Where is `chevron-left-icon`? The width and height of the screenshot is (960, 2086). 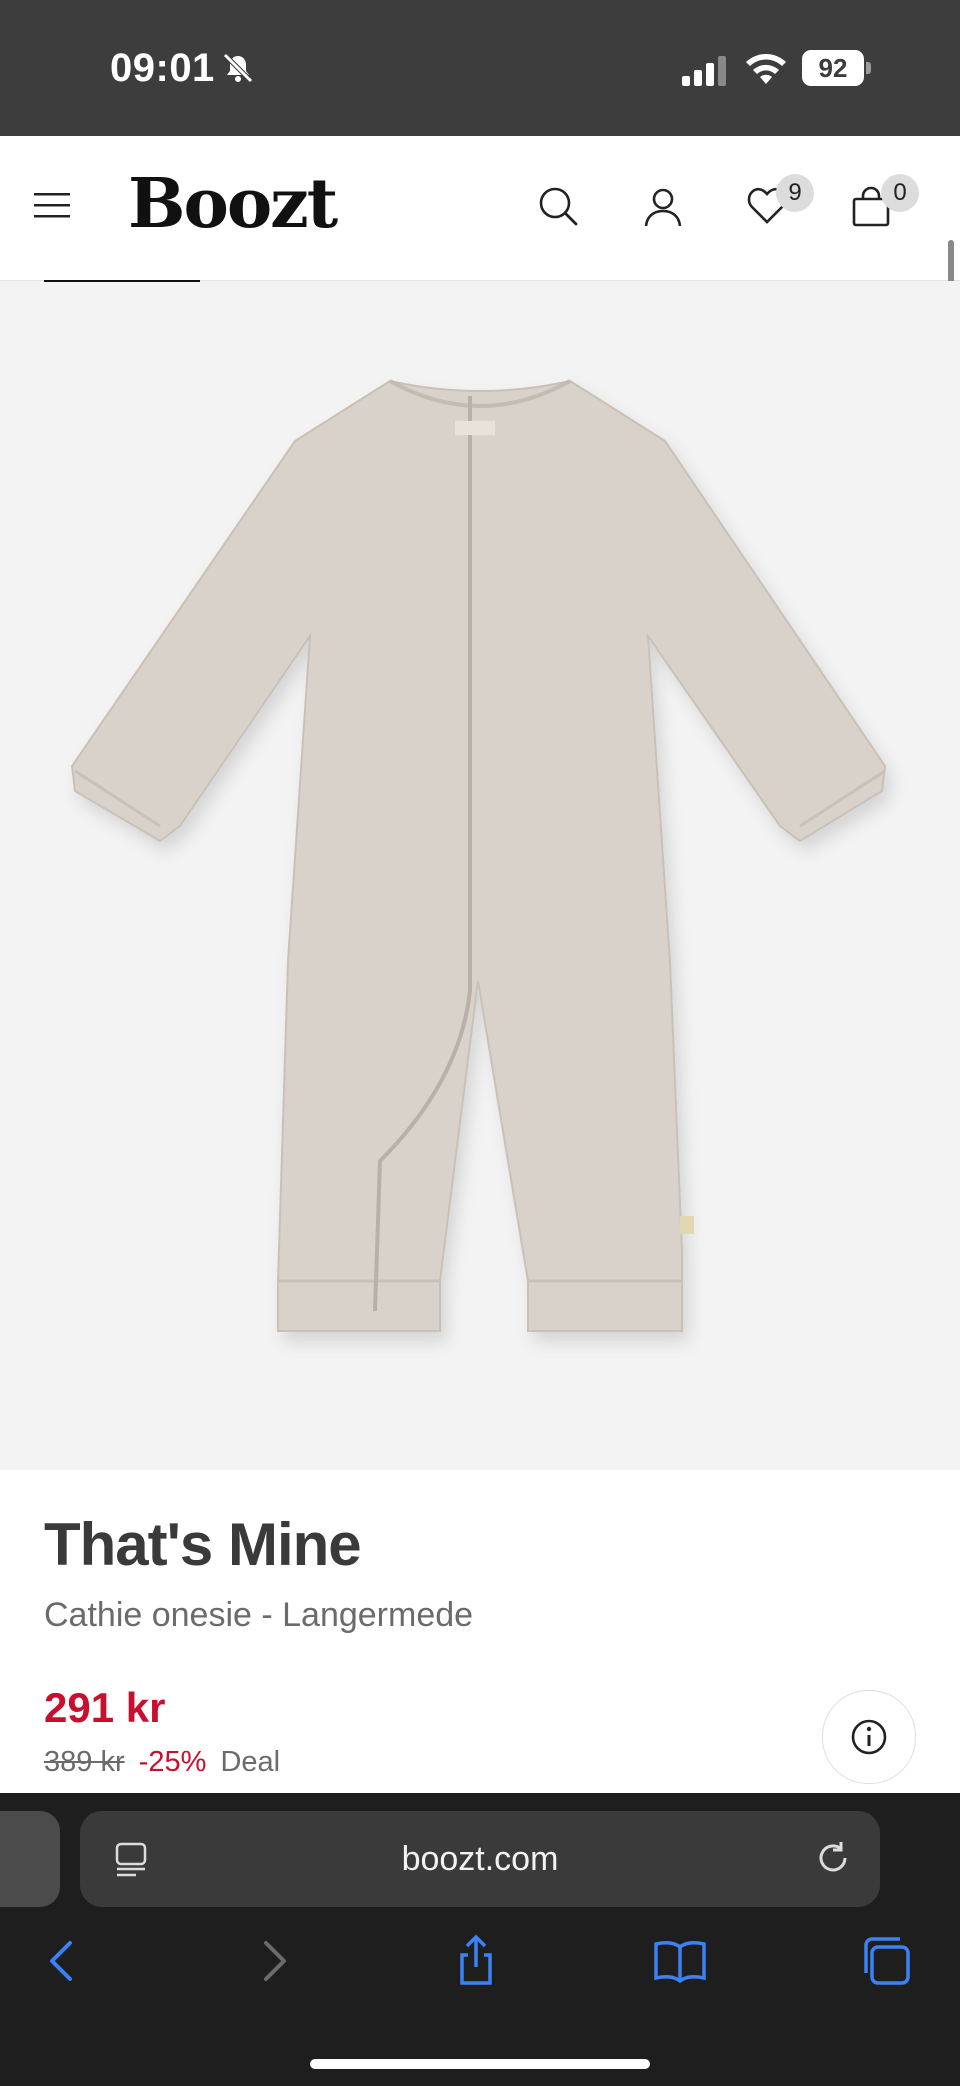
chevron-left-icon is located at coordinates (62, 1961).